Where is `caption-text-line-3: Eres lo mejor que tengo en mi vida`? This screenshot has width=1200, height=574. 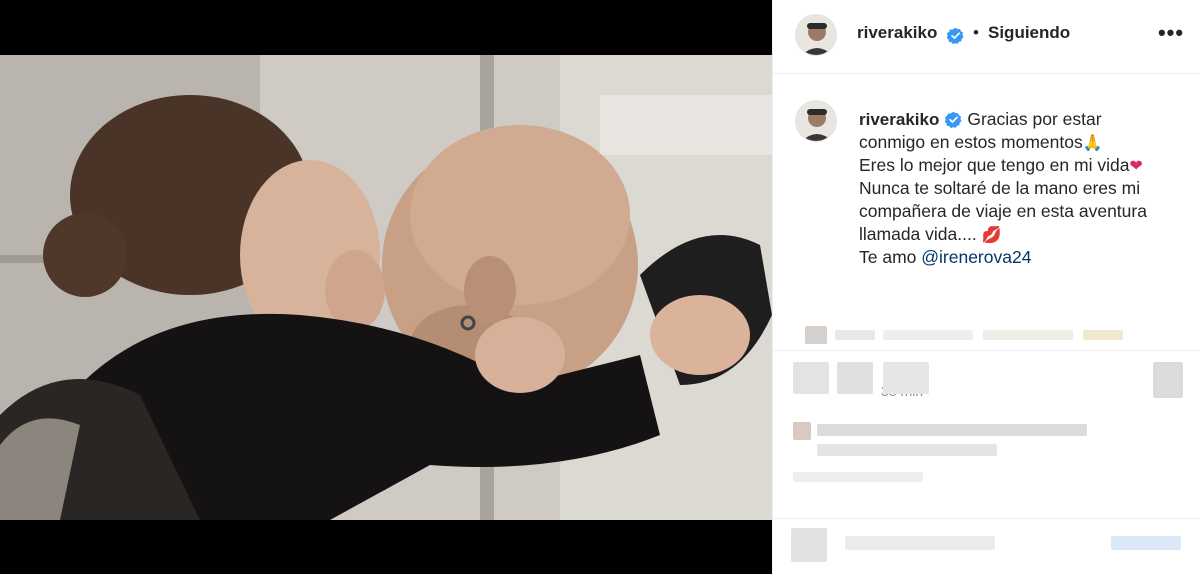
caption-text-line-3: Eres lo mejor que tengo en mi vida is located at coordinates (994, 165).